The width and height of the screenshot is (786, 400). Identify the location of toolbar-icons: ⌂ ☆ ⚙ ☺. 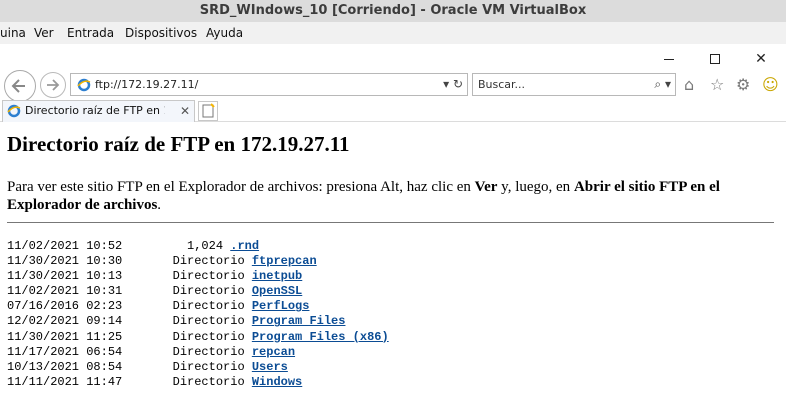
(735, 85).